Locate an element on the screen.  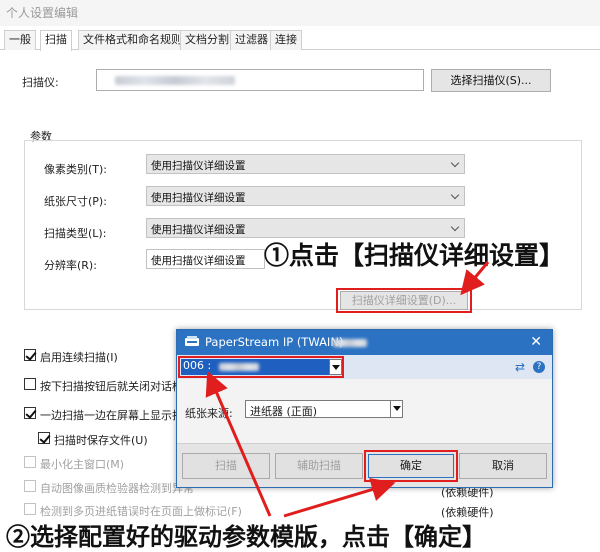
arrow-step1 is located at coordinates (475, 278).